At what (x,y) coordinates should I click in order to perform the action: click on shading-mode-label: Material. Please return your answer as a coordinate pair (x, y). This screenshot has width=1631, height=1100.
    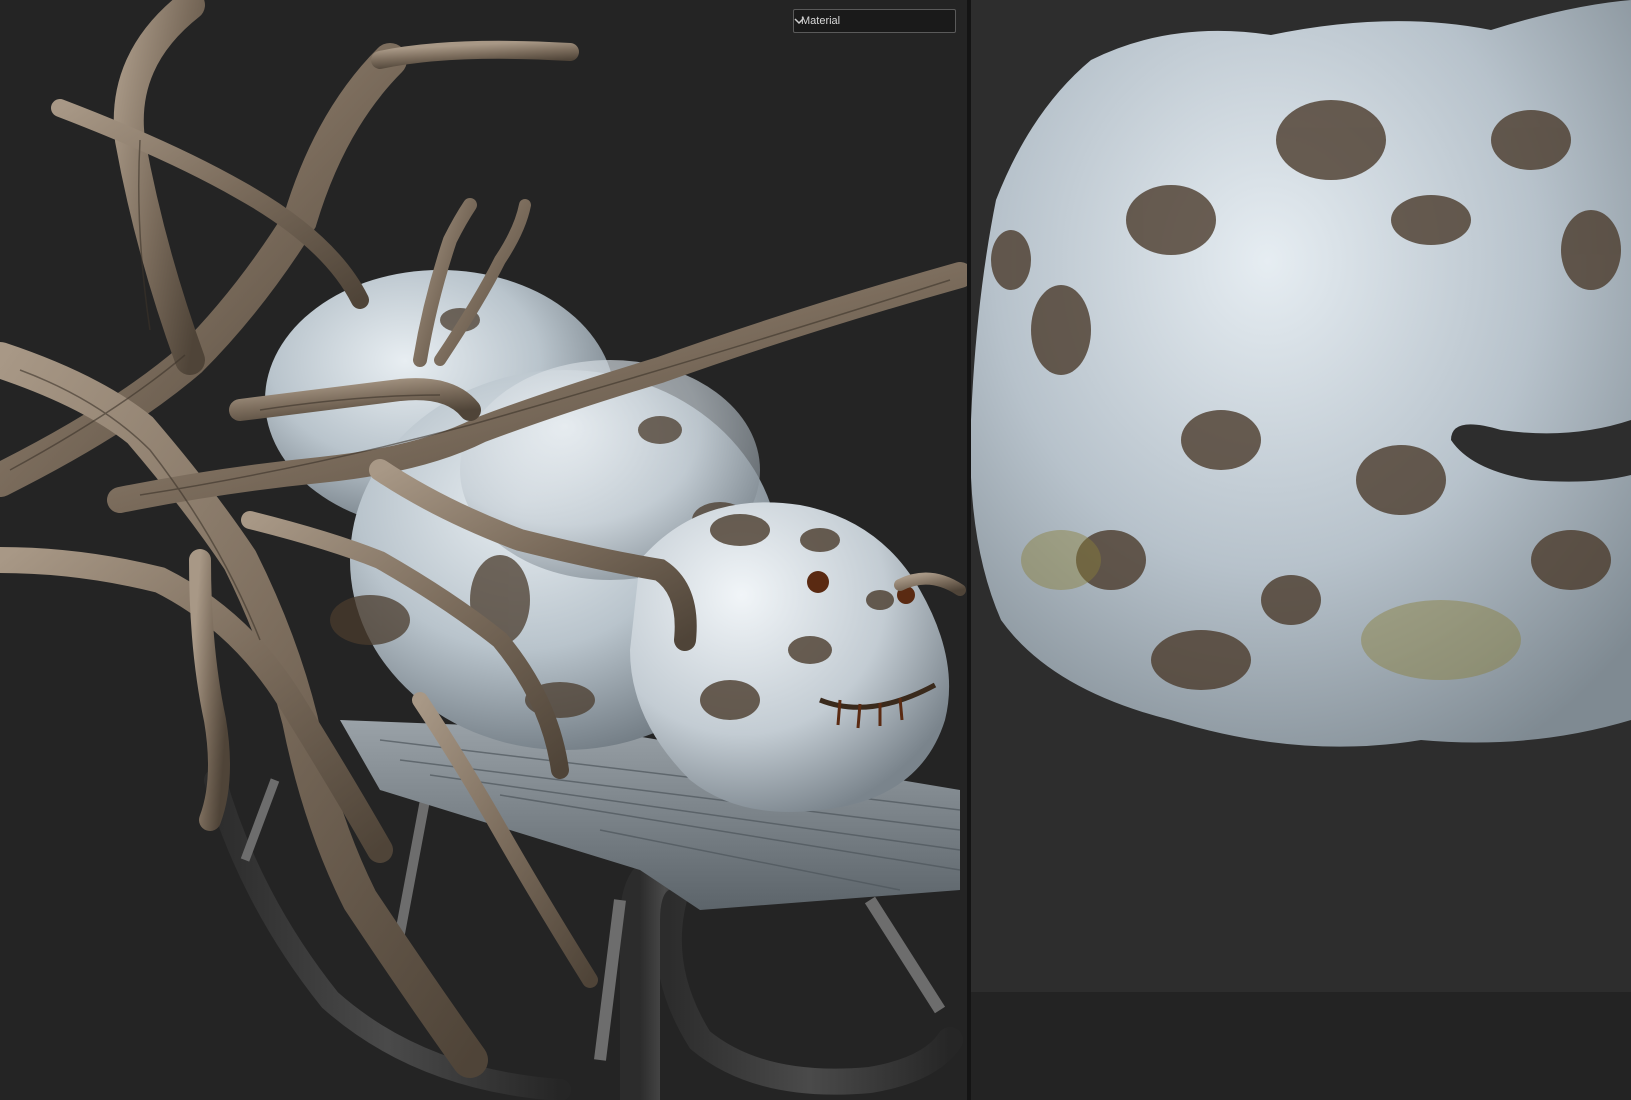
    Looking at the image, I should click on (821, 21).